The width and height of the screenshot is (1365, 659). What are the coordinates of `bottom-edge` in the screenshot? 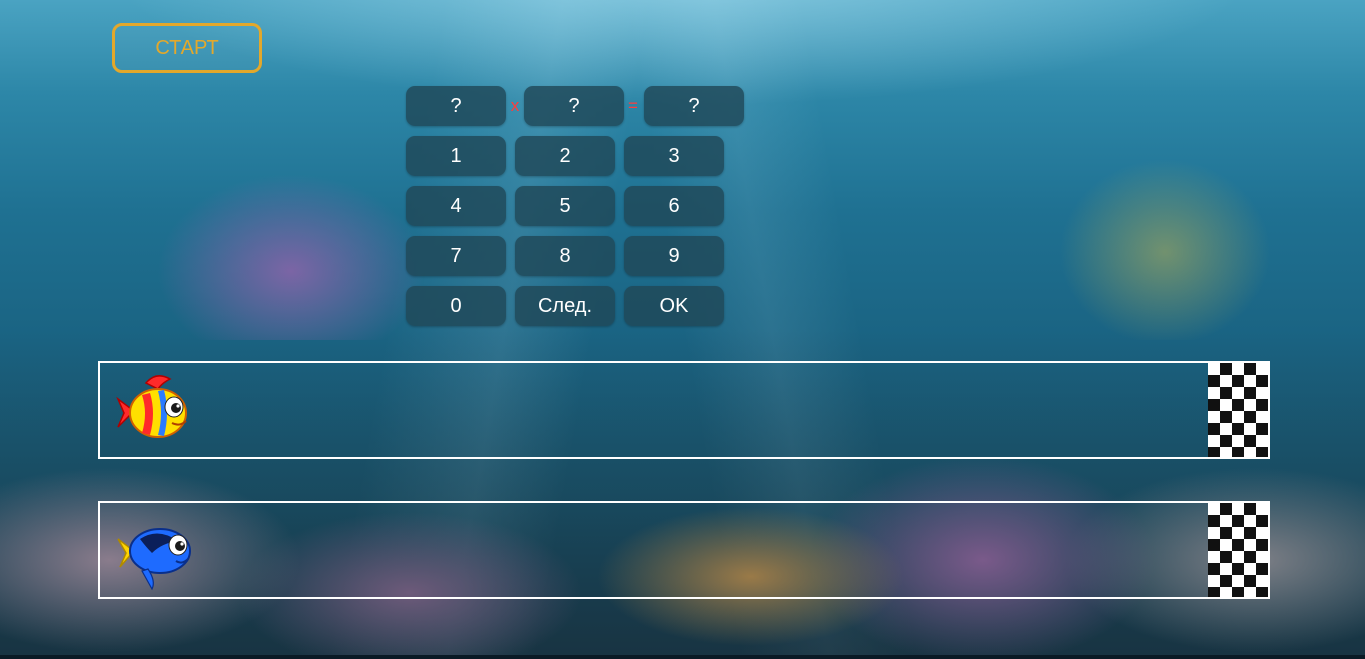 It's located at (682, 657).